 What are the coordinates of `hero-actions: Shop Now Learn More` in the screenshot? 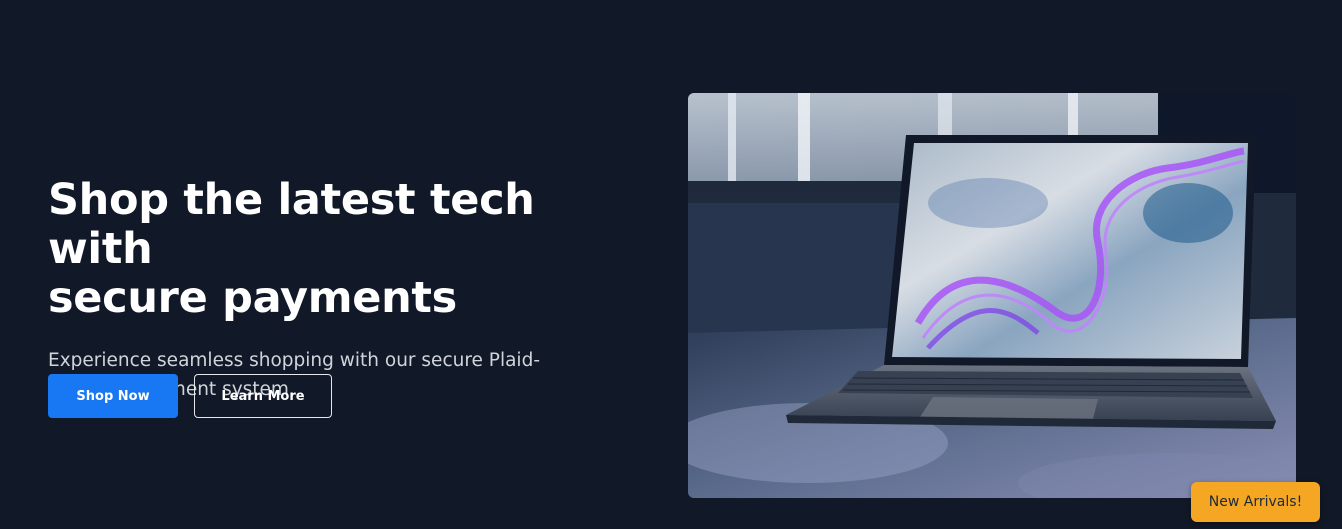 It's located at (190, 396).